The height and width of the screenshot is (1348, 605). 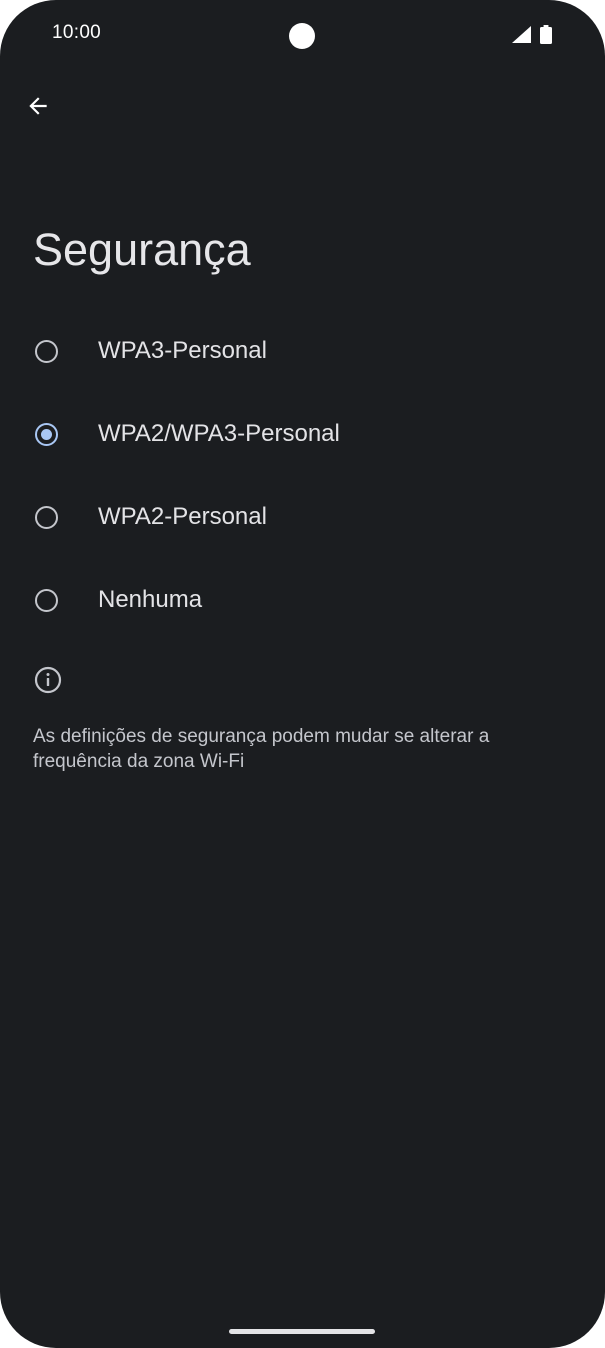 What do you see at coordinates (48, 680) in the screenshot?
I see `info-icon` at bounding box center [48, 680].